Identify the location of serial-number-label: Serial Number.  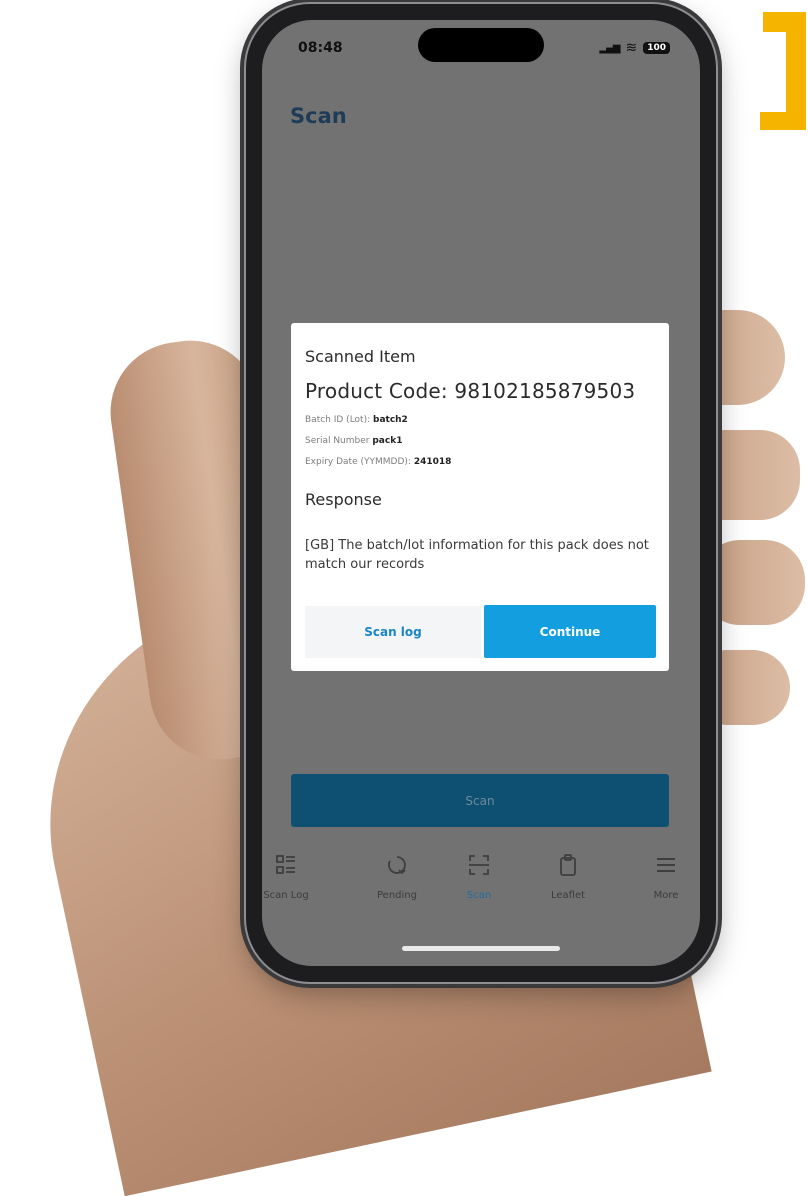
(337, 441).